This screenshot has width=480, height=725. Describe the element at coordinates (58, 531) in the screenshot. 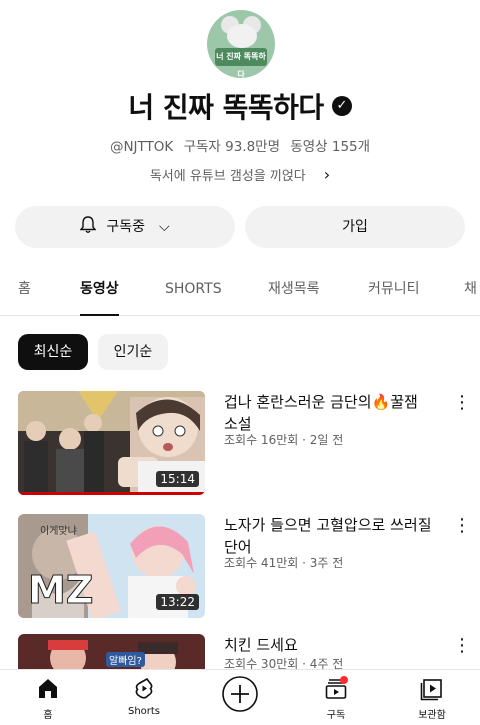

I see `thumbnail-speech-bubble: 이게맞냐` at that location.